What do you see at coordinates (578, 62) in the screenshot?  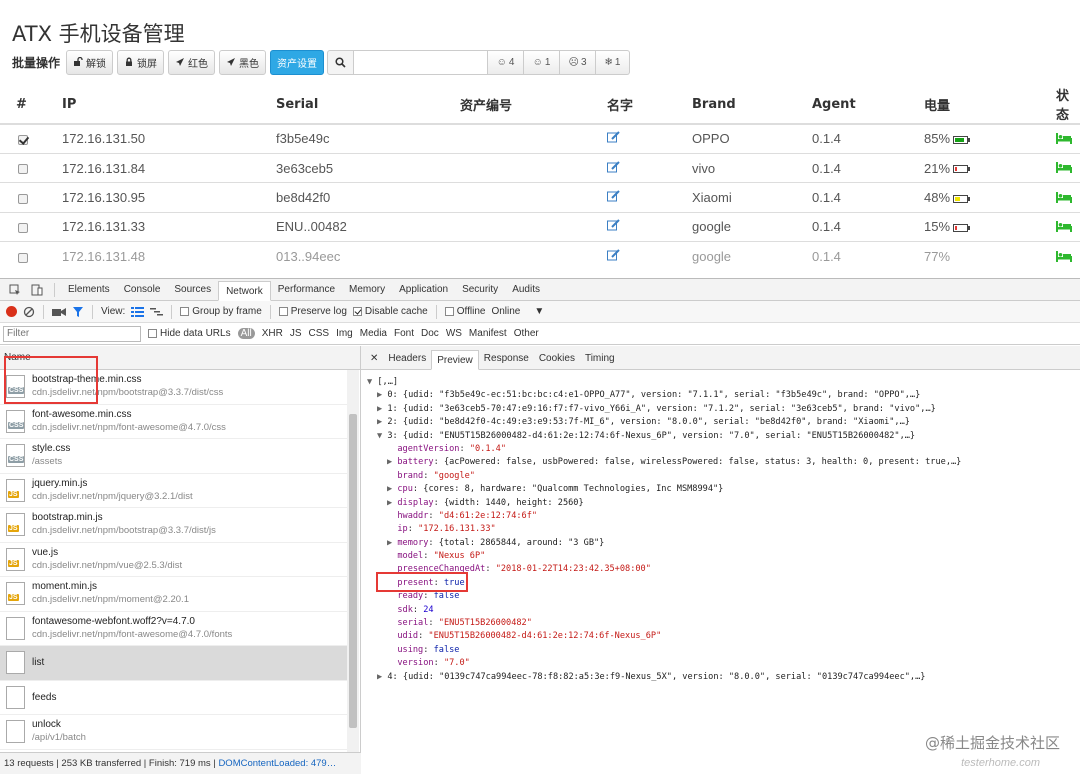 I see `stat-frown: ☹3` at bounding box center [578, 62].